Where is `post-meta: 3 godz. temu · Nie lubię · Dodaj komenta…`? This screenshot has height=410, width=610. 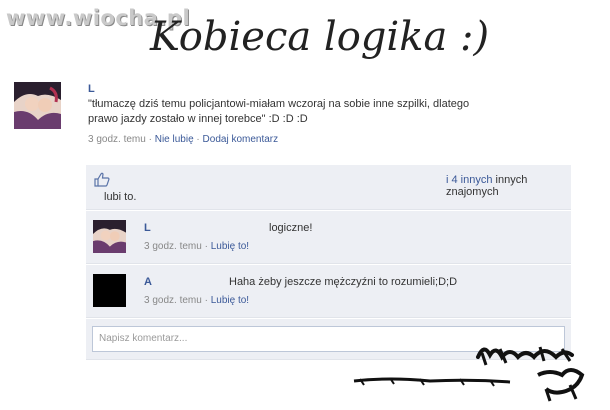 post-meta: 3 godz. temu · Nie lubię · Dodaj komenta… is located at coordinates (343, 139).